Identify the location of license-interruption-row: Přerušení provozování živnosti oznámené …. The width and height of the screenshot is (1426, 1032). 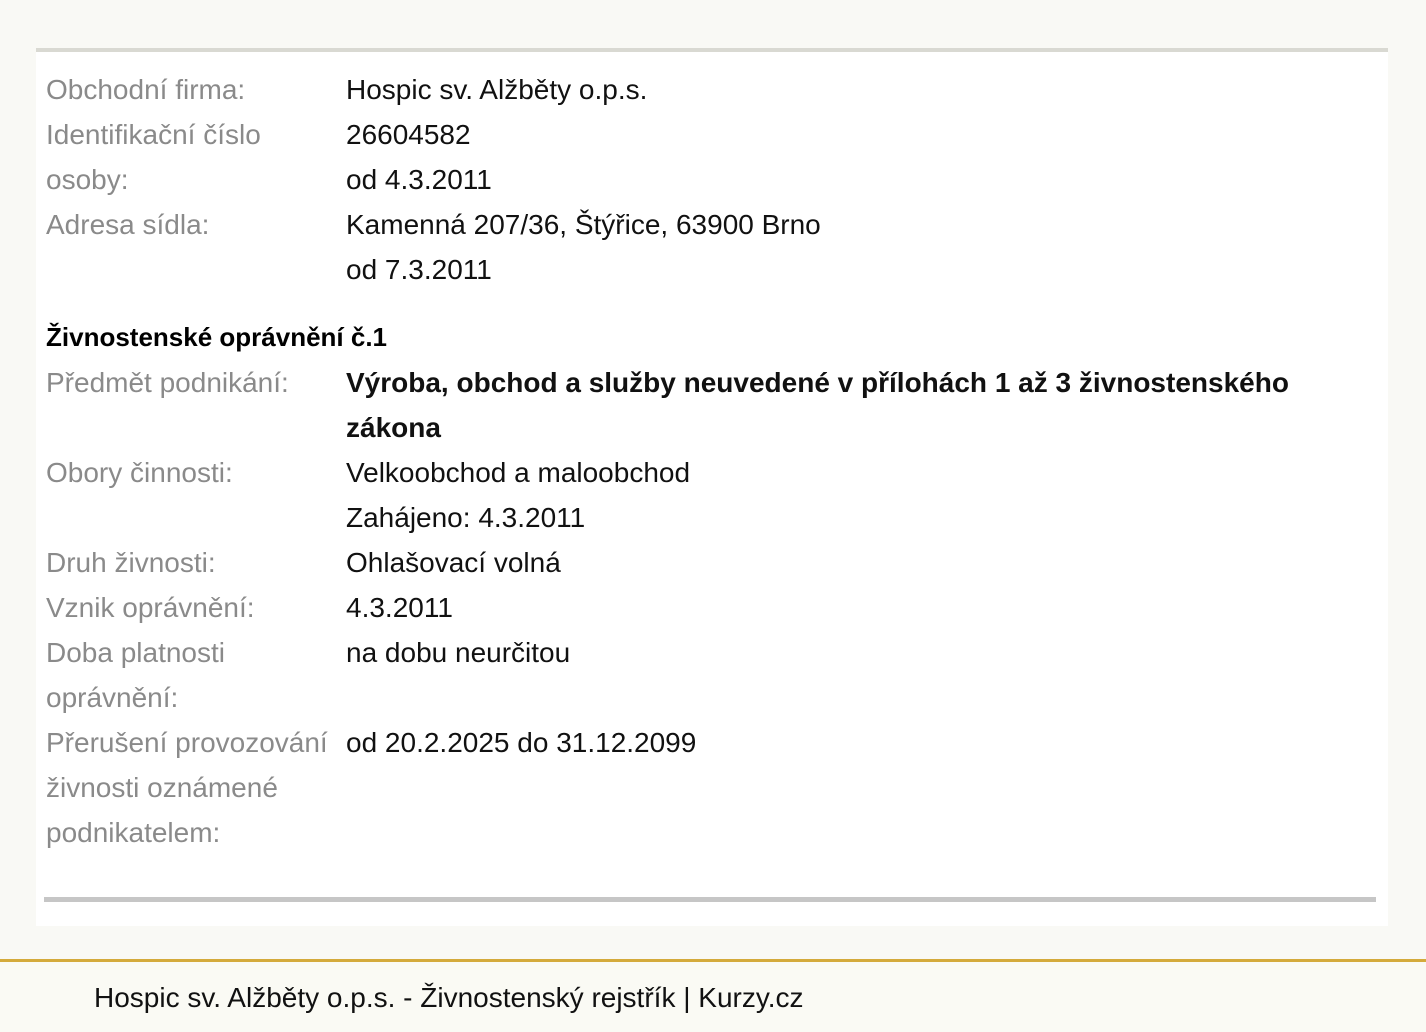
(711, 787).